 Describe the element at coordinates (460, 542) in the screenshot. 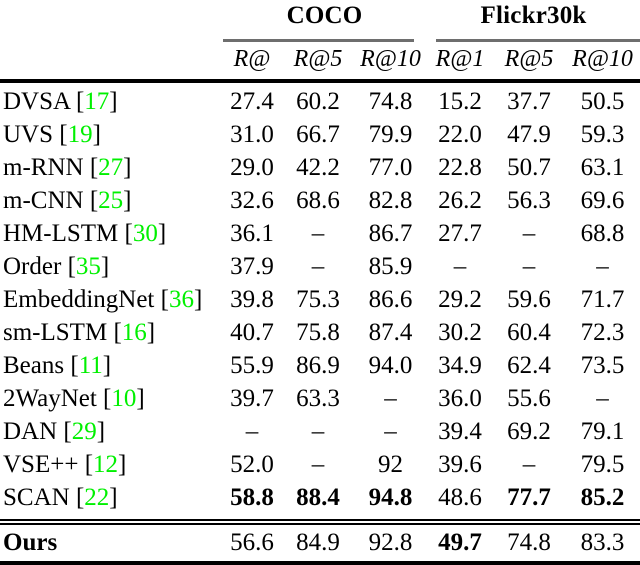

I see `cell-flickr-r1: 49.7` at that location.